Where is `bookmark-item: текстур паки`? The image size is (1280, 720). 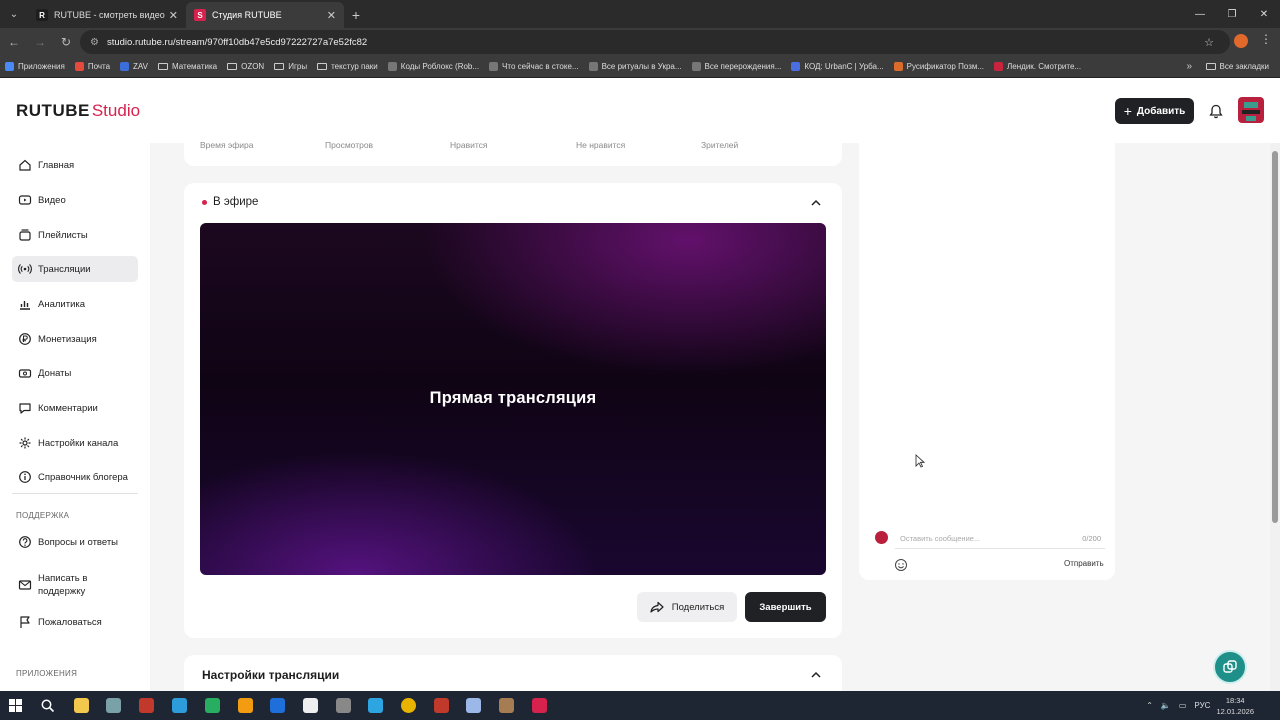
bookmark-item: текстур паки is located at coordinates (347, 67).